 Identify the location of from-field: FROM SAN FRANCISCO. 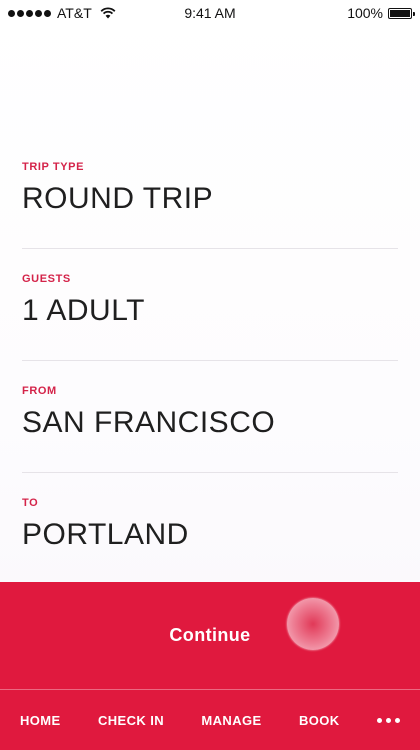
(210, 417).